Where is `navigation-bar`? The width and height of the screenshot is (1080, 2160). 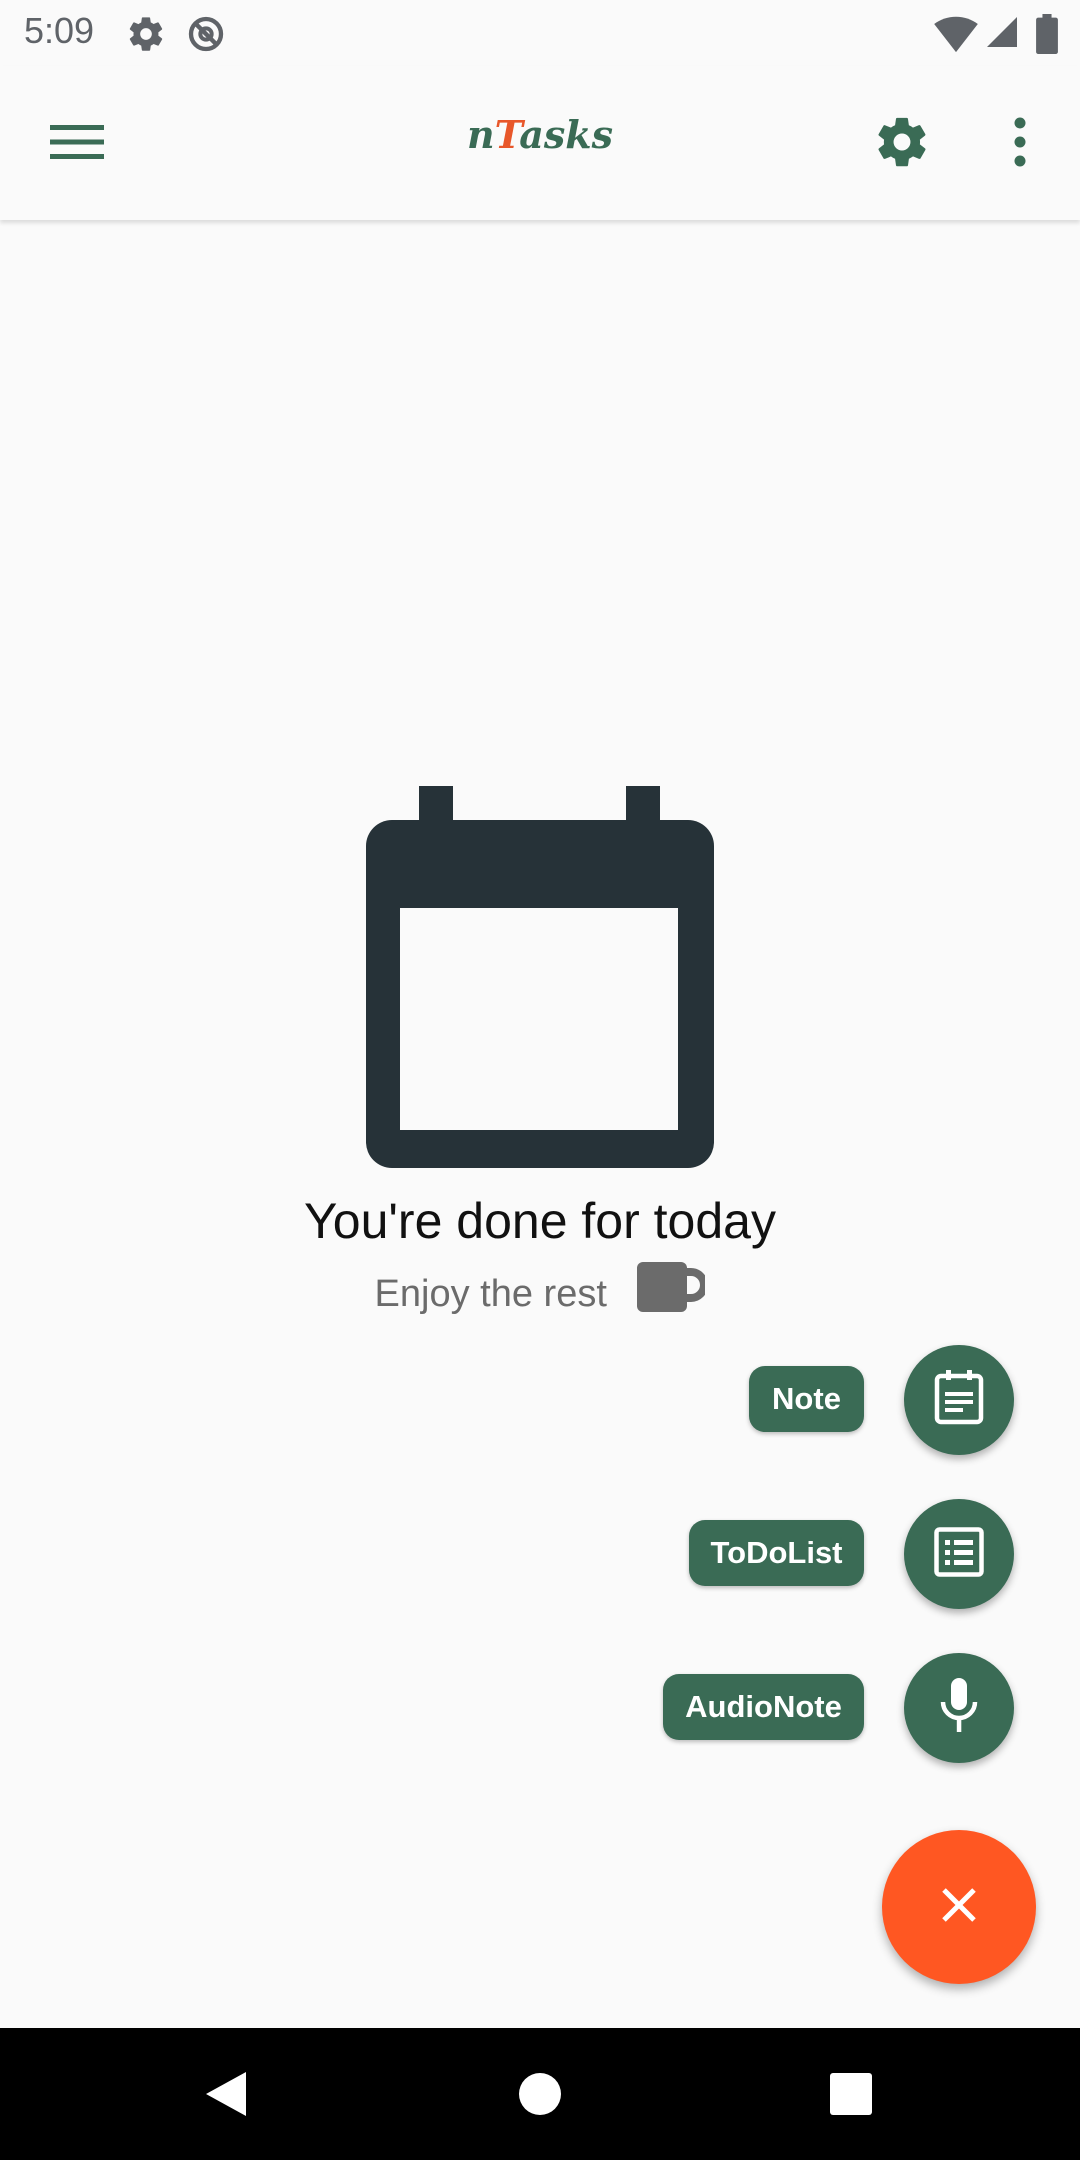
navigation-bar is located at coordinates (540, 2094).